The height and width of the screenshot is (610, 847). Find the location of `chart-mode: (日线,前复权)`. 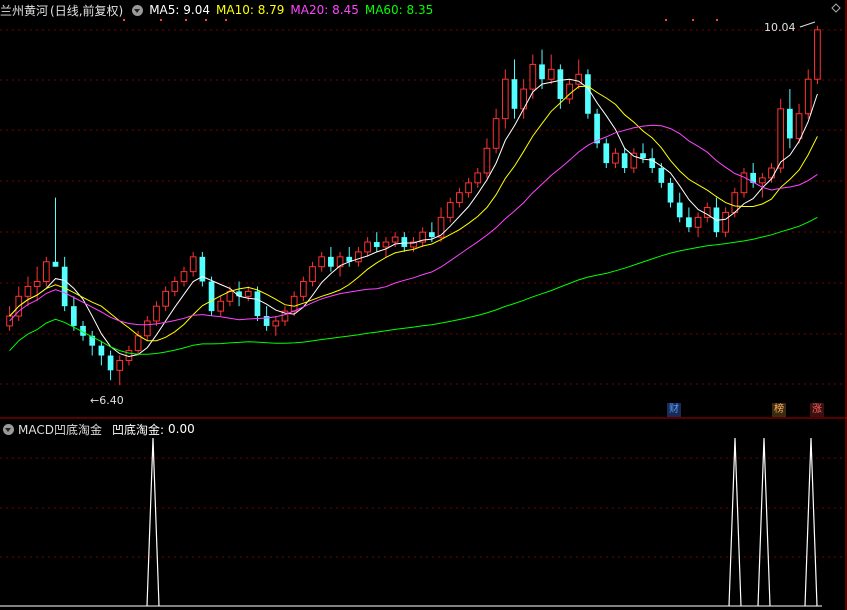

chart-mode: (日线,前复权) is located at coordinates (87, 10).